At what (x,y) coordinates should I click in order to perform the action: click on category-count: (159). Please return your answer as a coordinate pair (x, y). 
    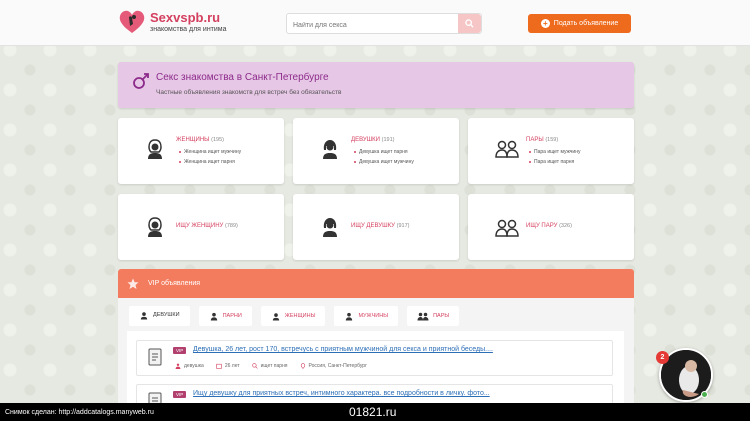
    Looking at the image, I should click on (552, 140).